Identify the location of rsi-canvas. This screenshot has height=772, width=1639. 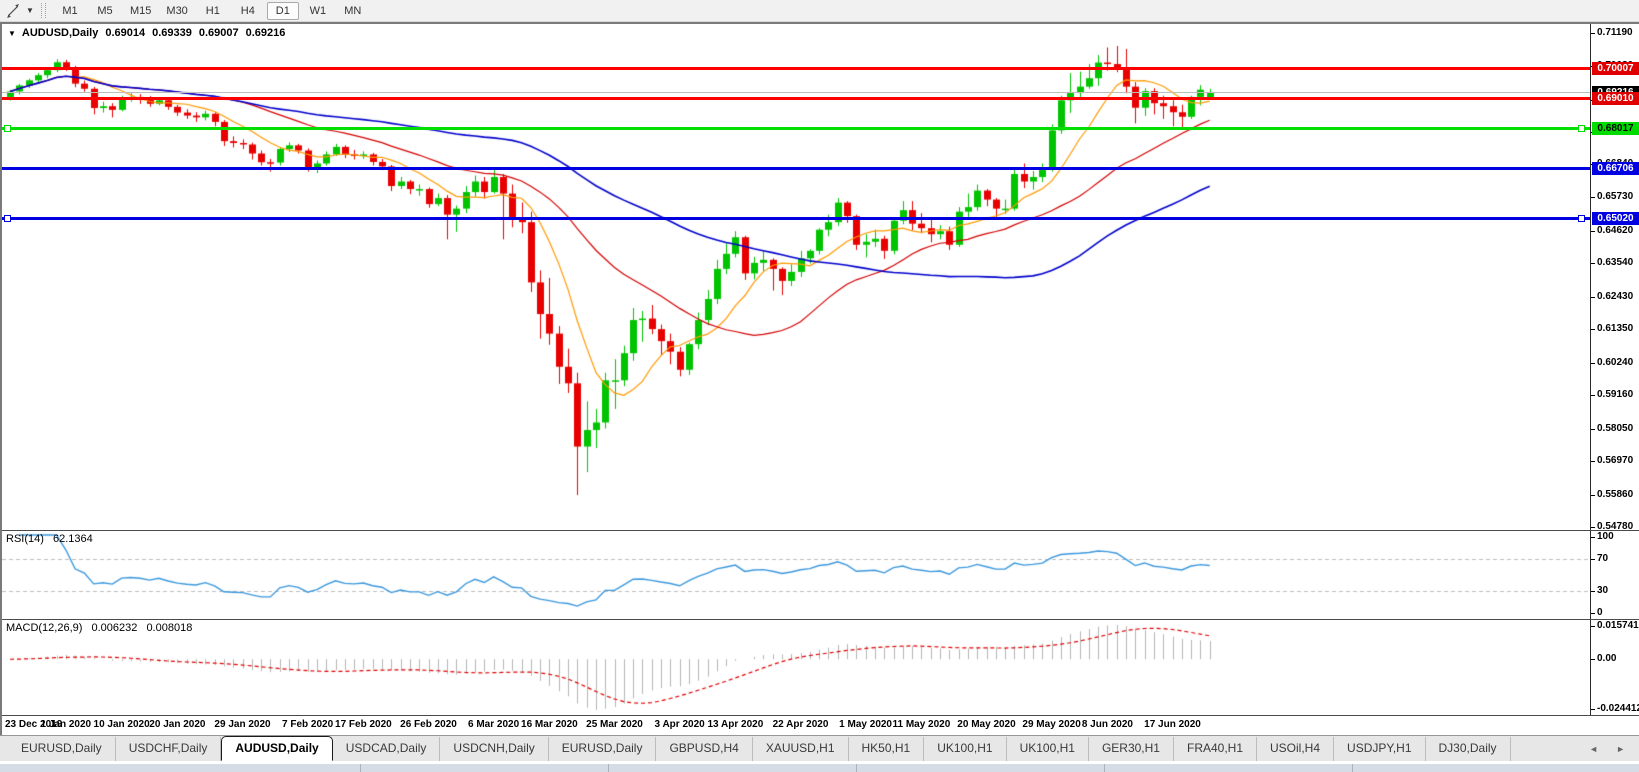
(796, 575).